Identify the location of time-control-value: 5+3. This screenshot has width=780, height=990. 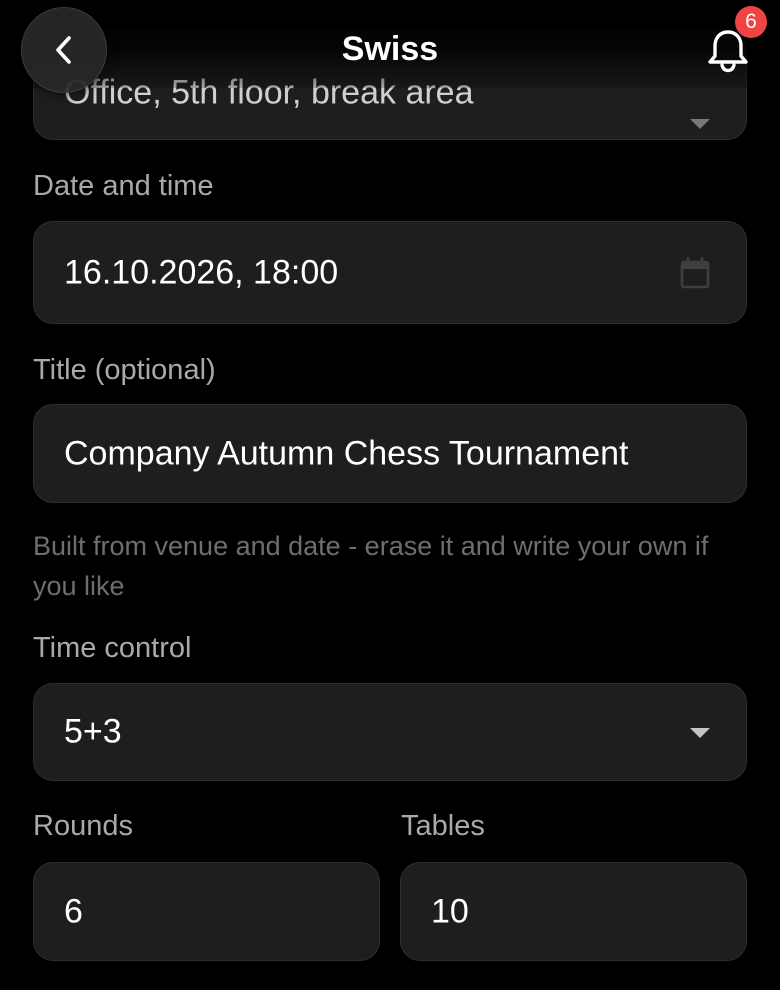
(93, 731).